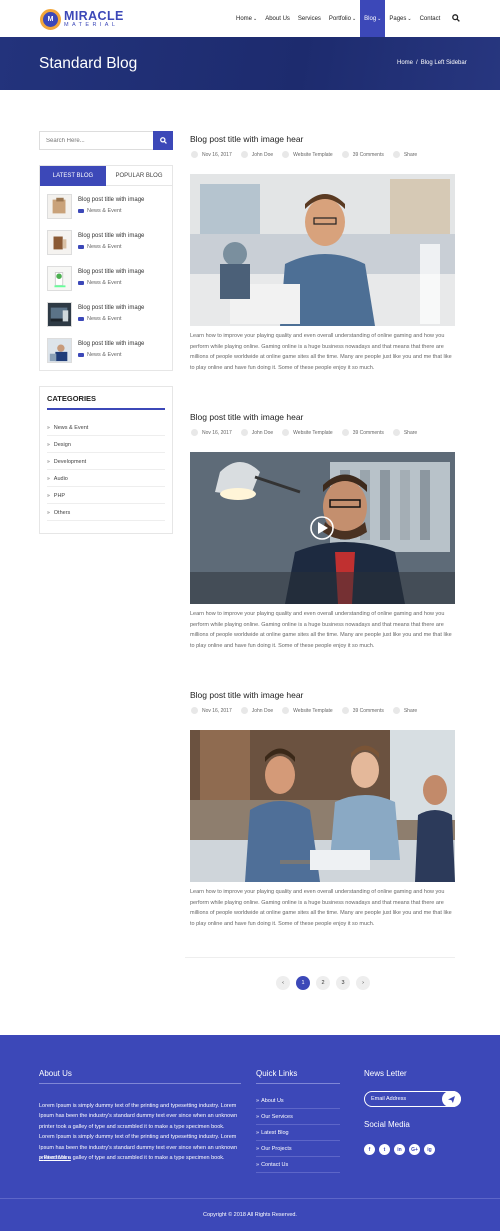 The height and width of the screenshot is (1231, 500). Describe the element at coordinates (298, 1101) in the screenshot. I see `quick-link-item: » About Us` at that location.